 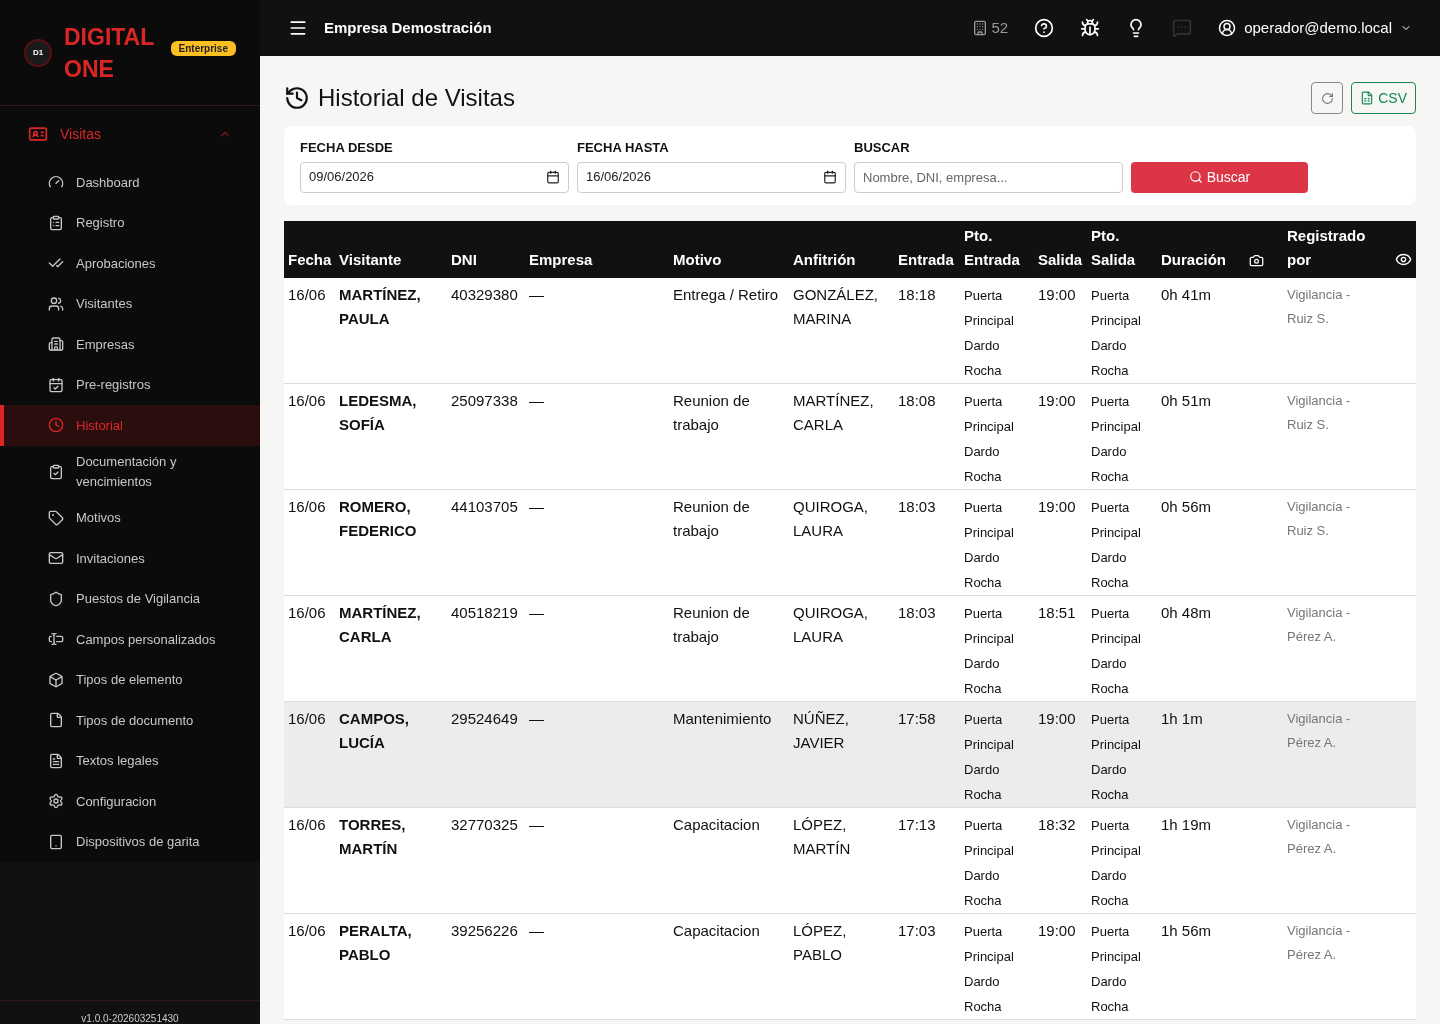 What do you see at coordinates (38, 52) in the screenshot?
I see `logo-icon: D1` at bounding box center [38, 52].